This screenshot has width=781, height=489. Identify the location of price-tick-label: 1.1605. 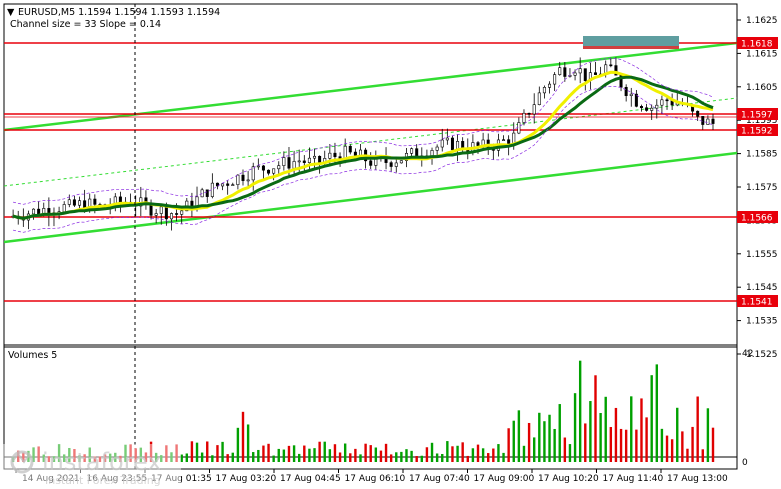
(762, 88).